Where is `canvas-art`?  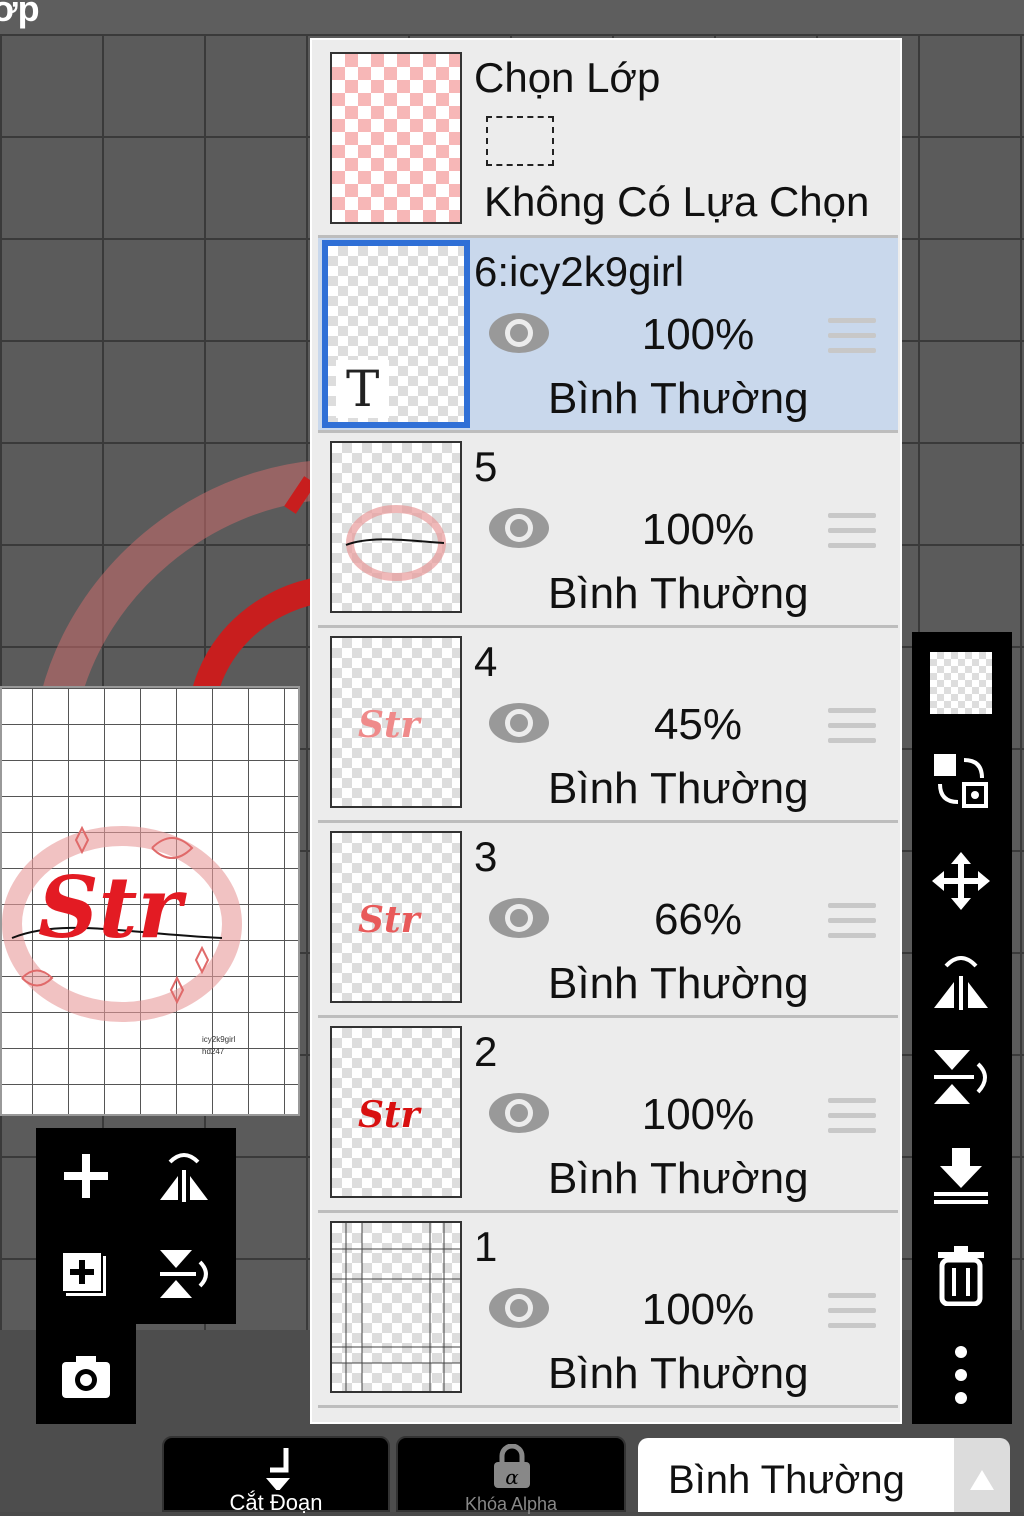 canvas-art is located at coordinates (180, 590).